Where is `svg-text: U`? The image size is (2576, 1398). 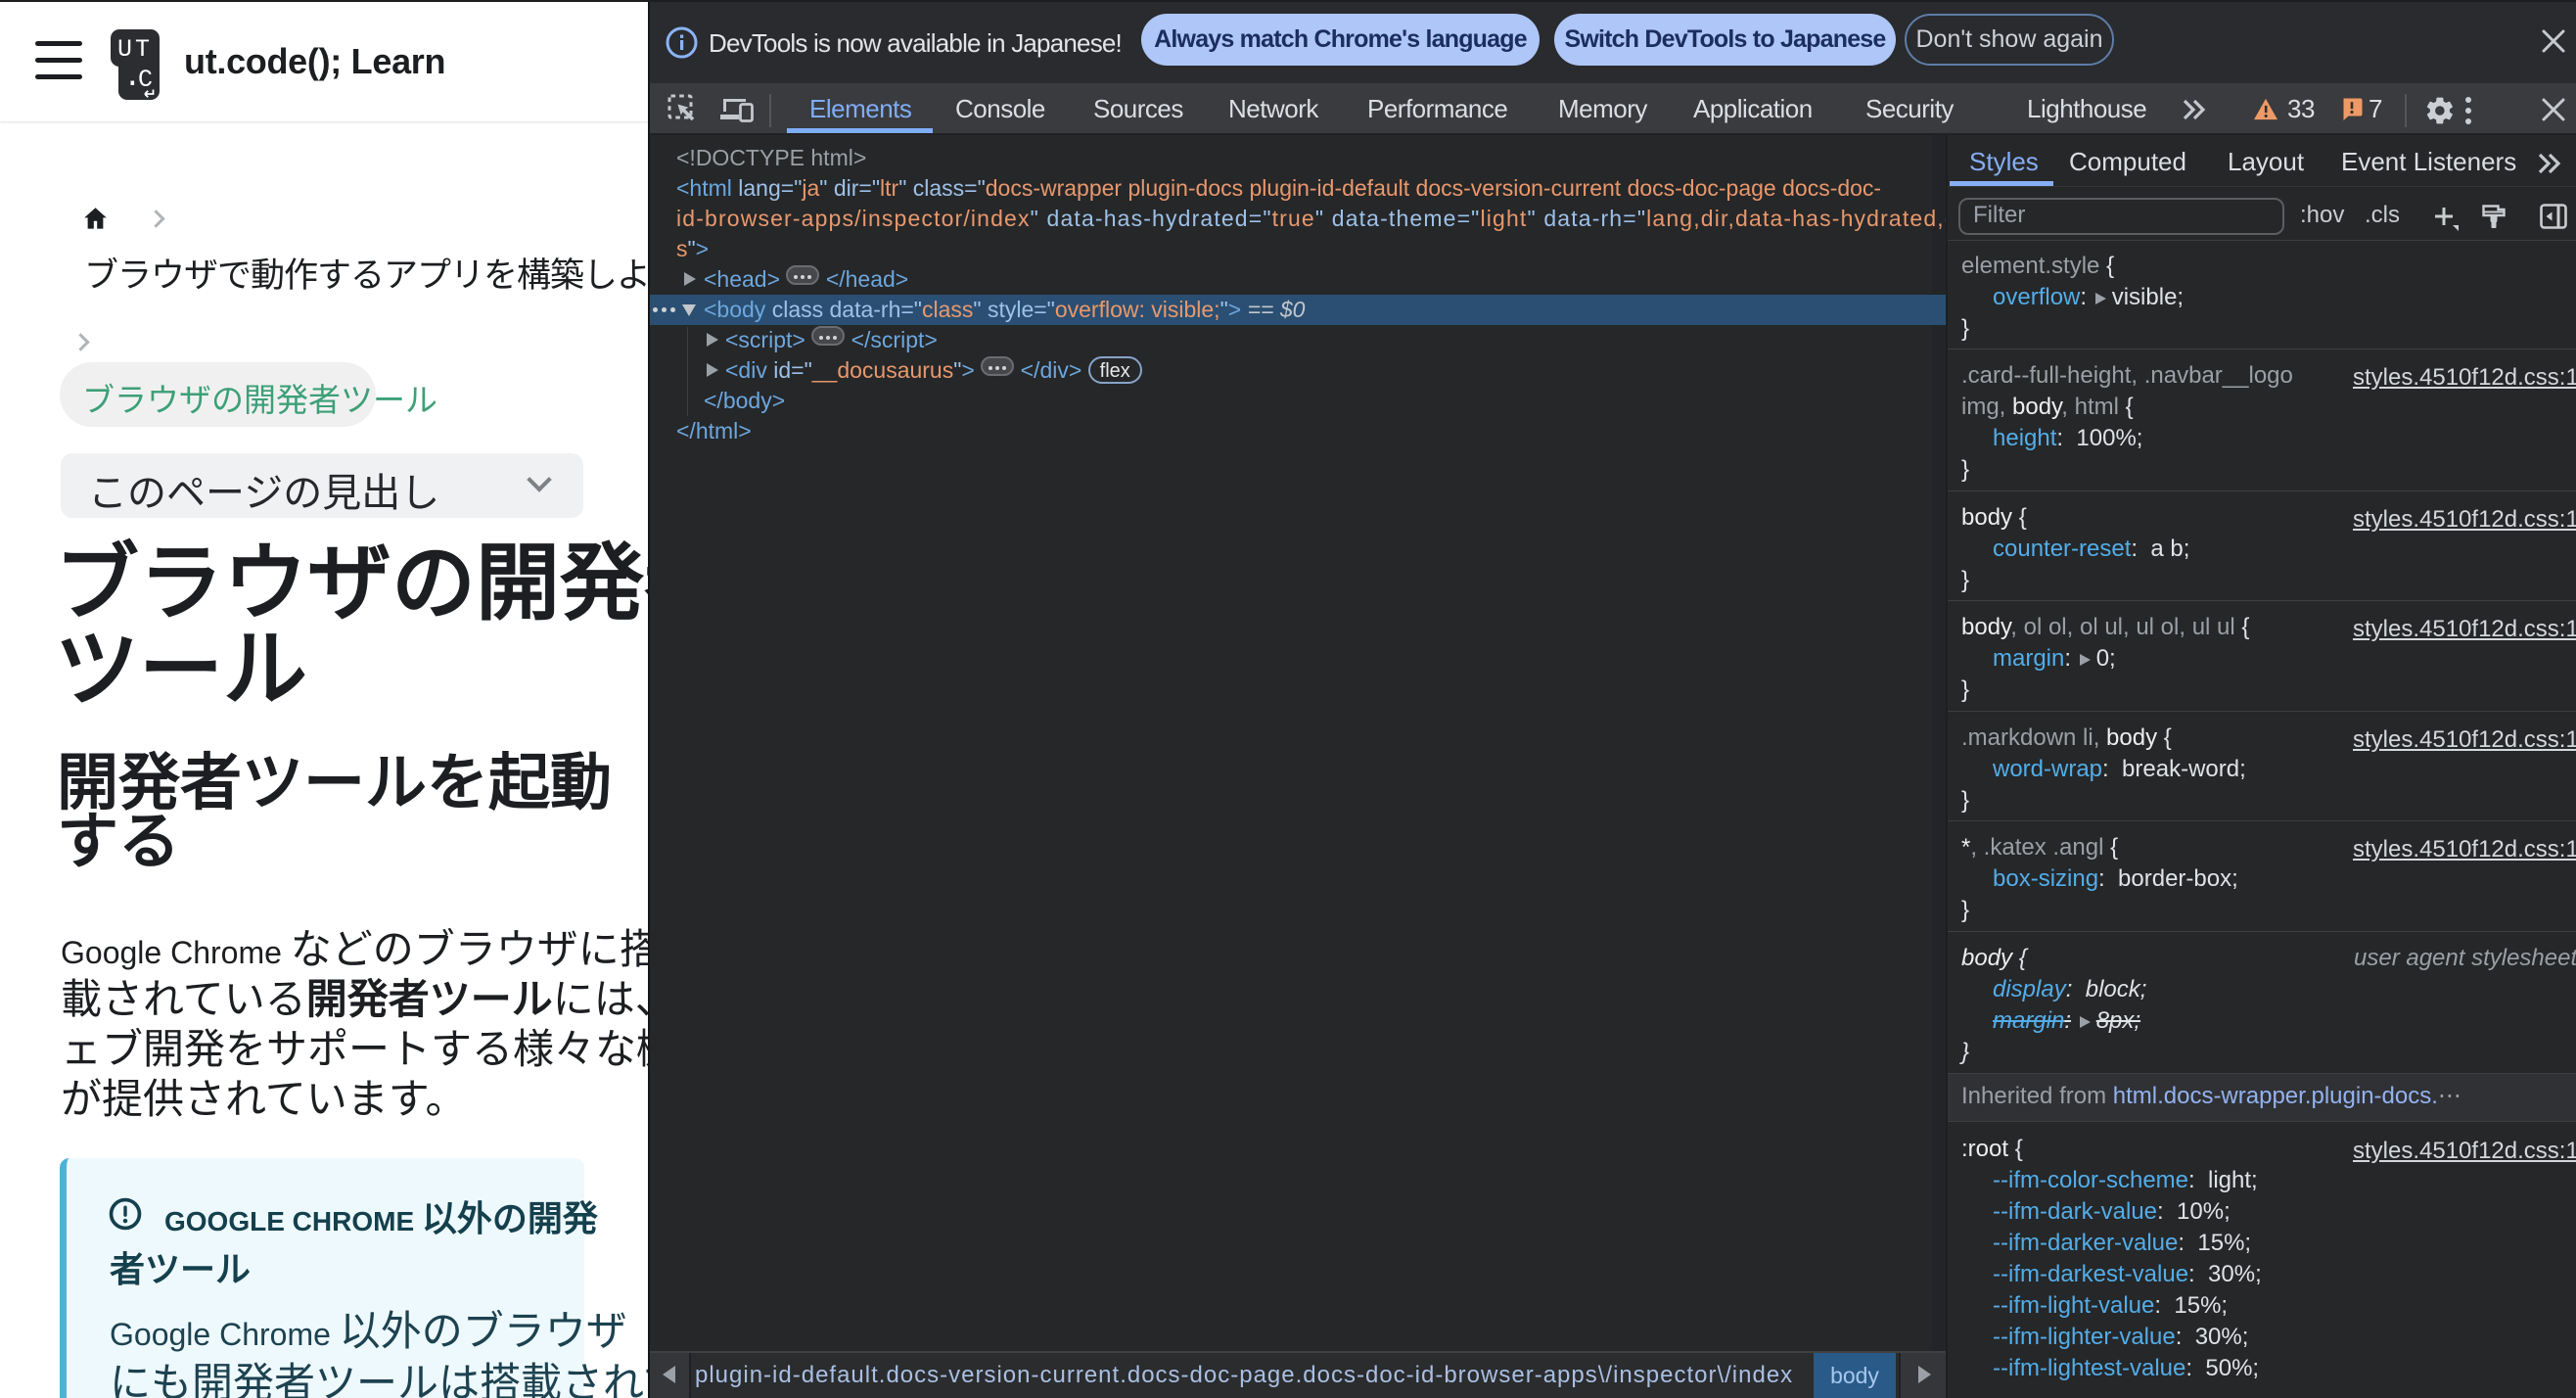 svg-text: U is located at coordinates (125, 49).